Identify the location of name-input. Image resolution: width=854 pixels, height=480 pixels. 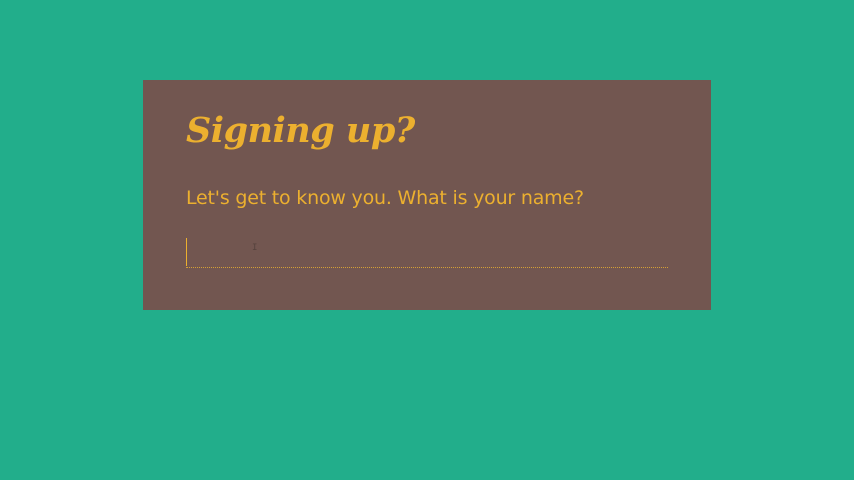
(427, 251).